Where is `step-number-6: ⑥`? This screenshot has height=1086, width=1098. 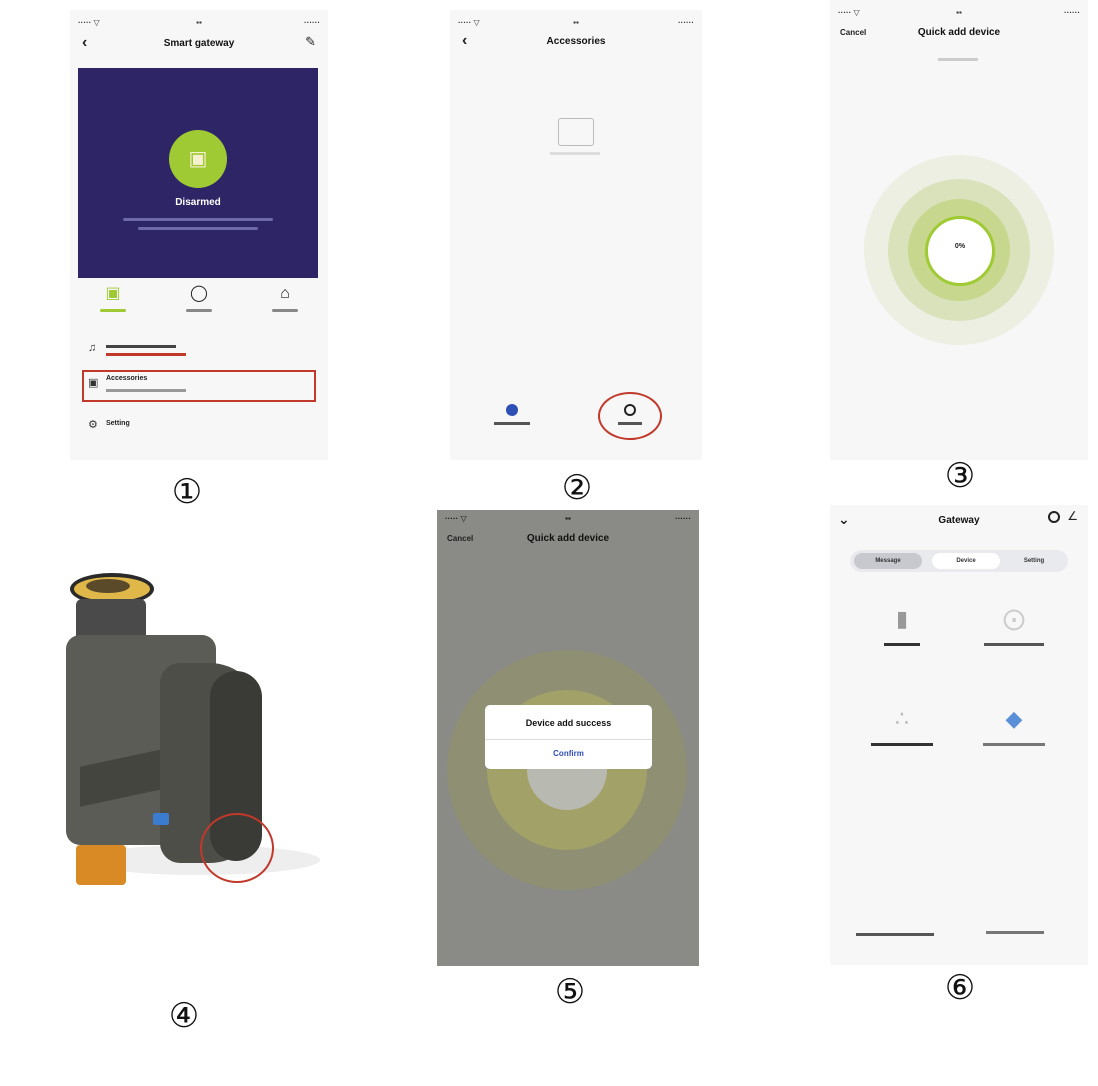 step-number-6: ⑥ is located at coordinates (960, 988).